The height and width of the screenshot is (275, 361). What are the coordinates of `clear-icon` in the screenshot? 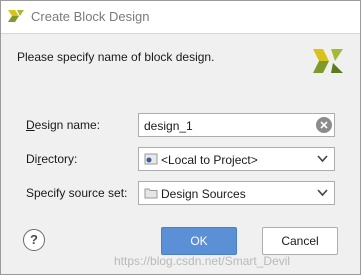 It's located at (324, 125).